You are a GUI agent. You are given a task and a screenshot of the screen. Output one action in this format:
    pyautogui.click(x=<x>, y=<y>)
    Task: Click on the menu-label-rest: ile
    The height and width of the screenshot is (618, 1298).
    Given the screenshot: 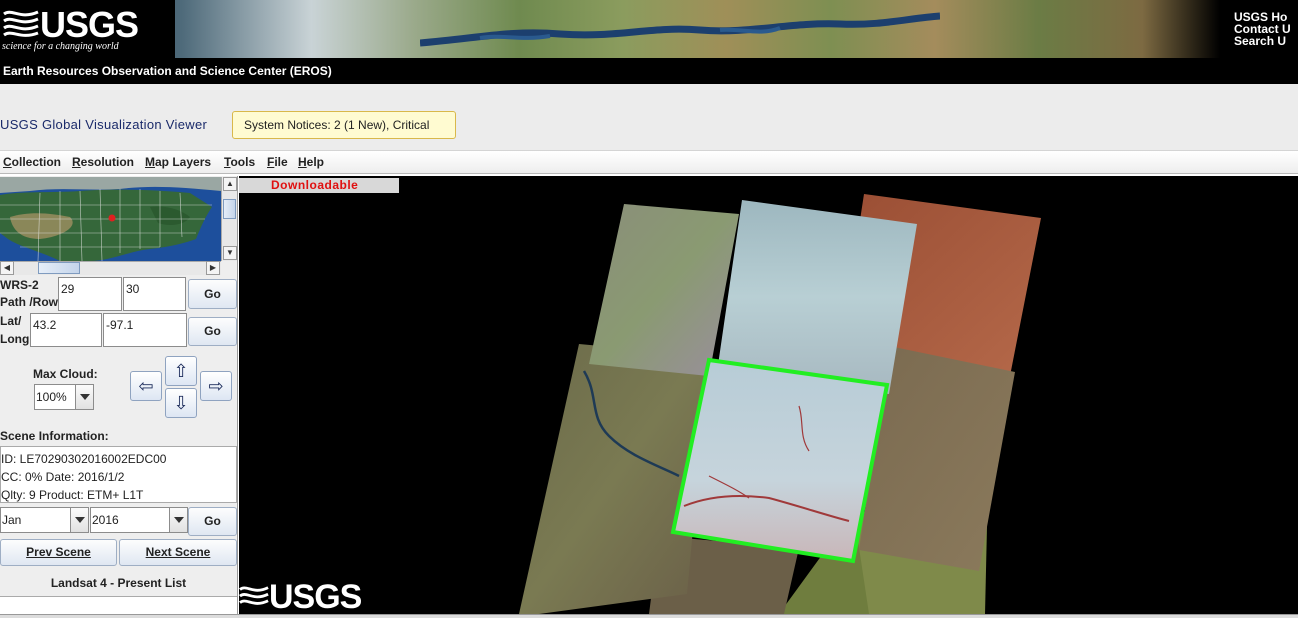 What is the action you would take?
    pyautogui.click(x=281, y=162)
    